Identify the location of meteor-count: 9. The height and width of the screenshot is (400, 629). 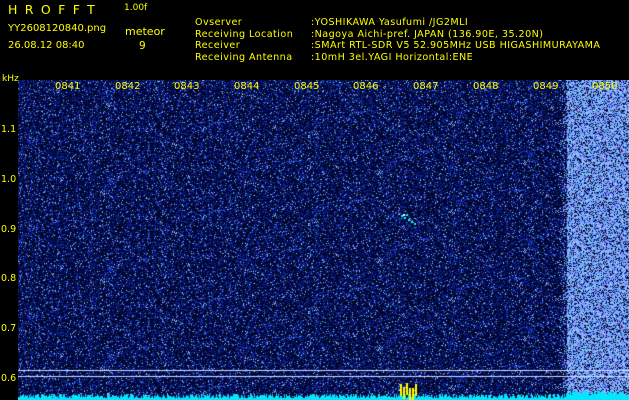
(142, 46).